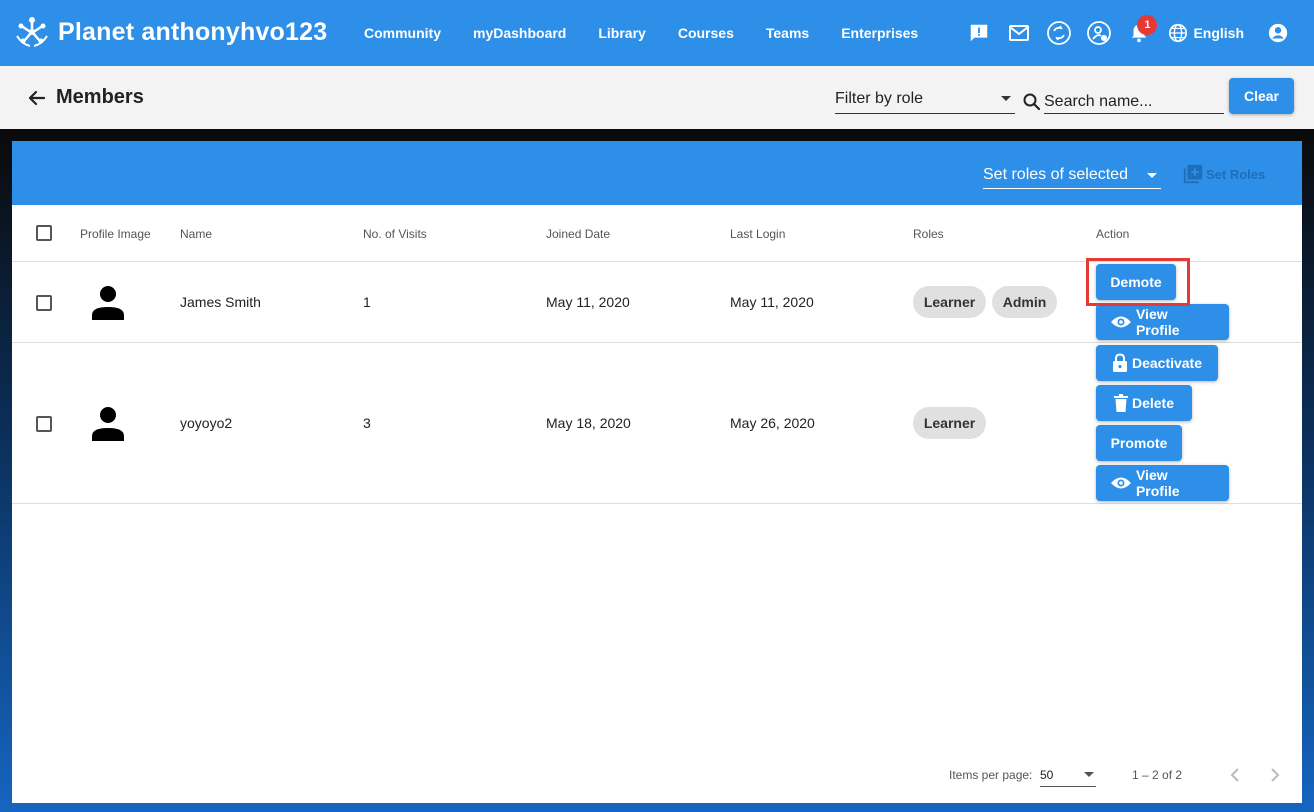 The height and width of the screenshot is (812, 1314). What do you see at coordinates (928, 234) in the screenshot?
I see `header-roles: Roles` at bounding box center [928, 234].